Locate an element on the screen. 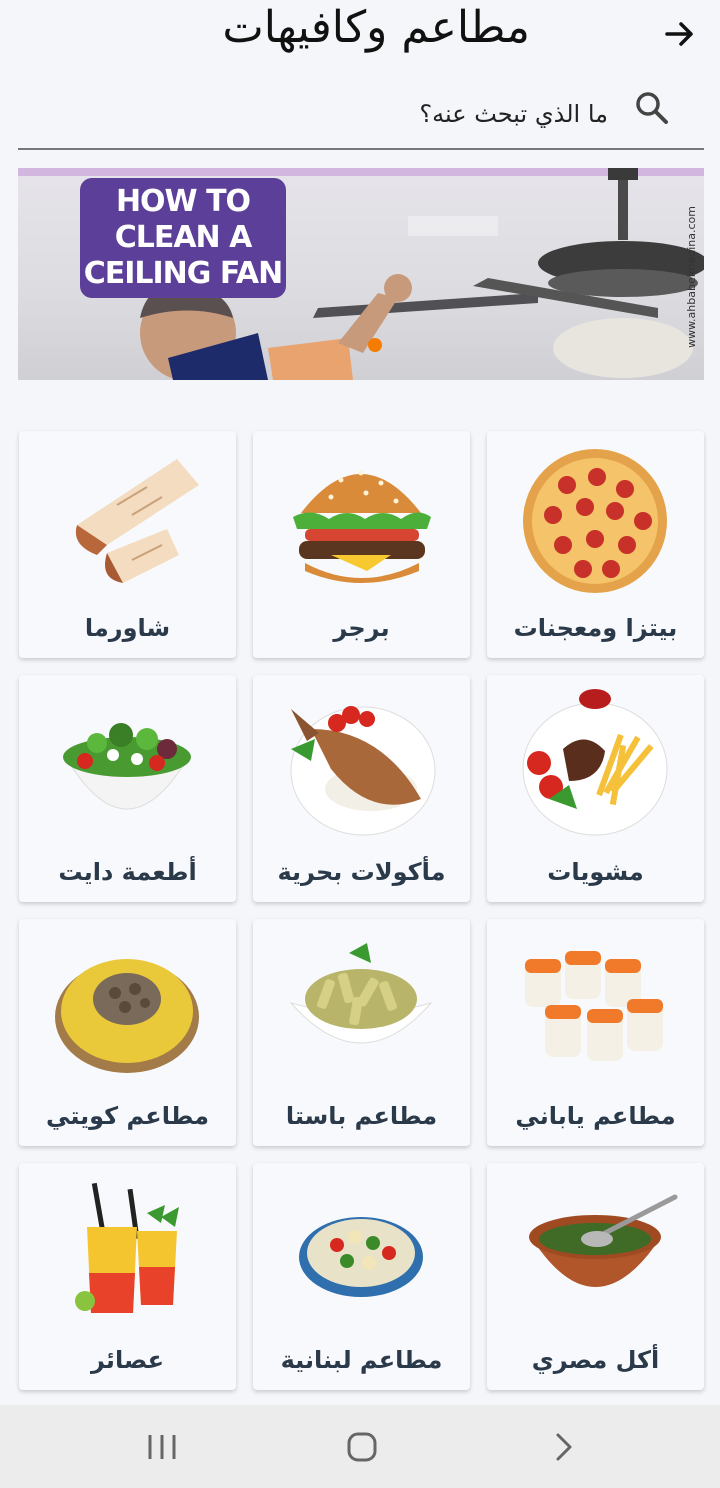  category-card-seafood: مأكولات بحرية is located at coordinates (361, 788).